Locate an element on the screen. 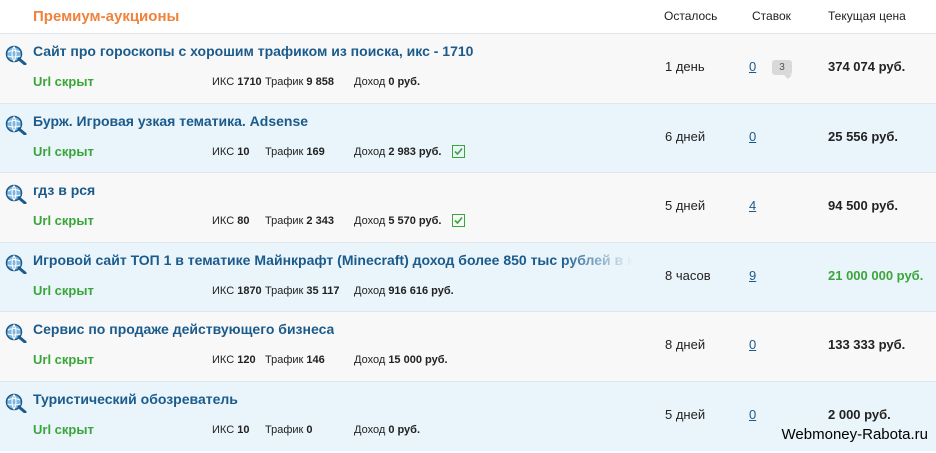 This screenshot has width=936, height=453. traffic-value: 9 858 is located at coordinates (320, 82).